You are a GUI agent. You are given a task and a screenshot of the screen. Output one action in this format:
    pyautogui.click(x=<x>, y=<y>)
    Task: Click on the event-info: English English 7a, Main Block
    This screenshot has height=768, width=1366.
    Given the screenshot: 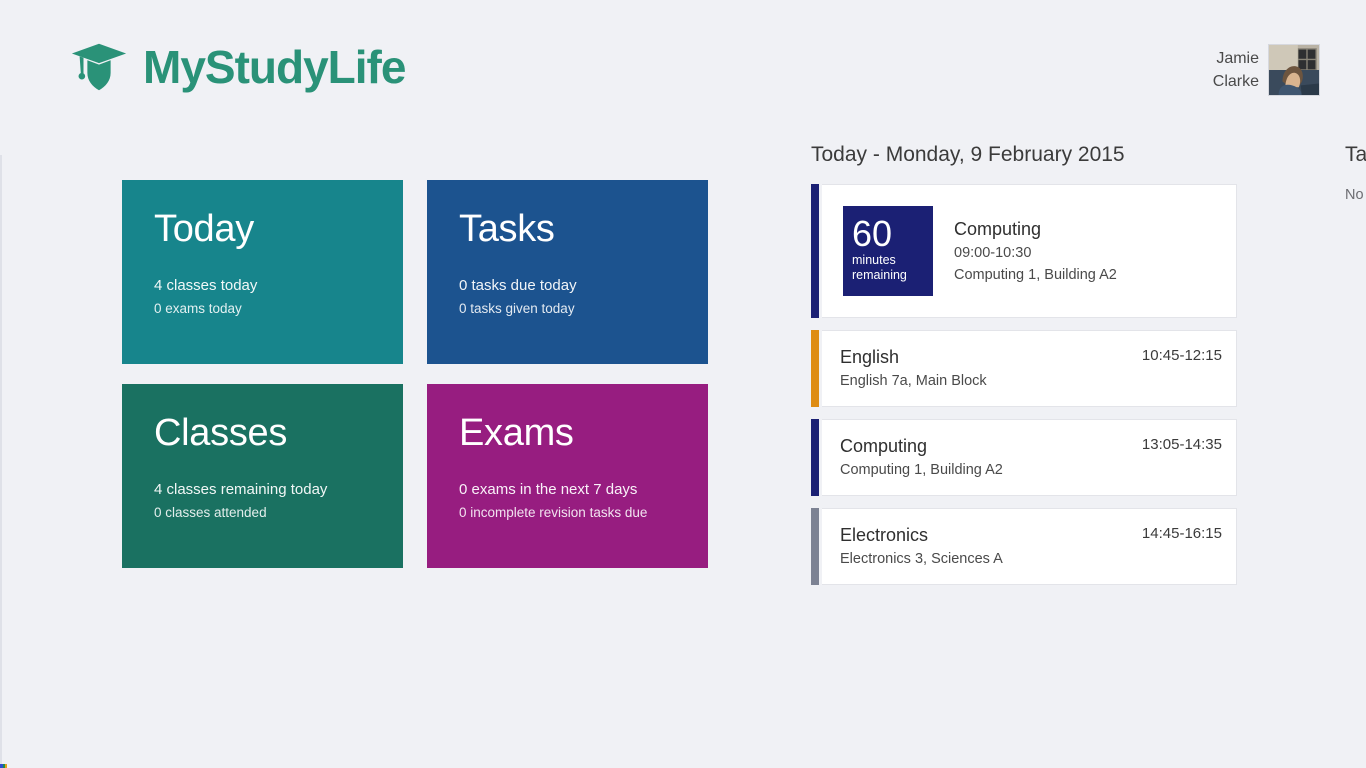 What is the action you would take?
    pyautogui.click(x=986, y=368)
    